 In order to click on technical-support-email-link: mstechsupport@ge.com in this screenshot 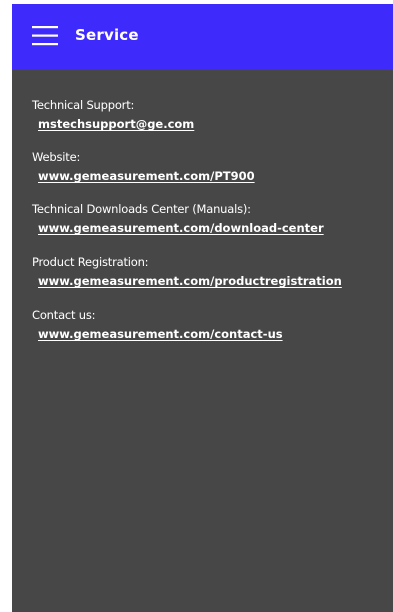, I will do `click(116, 124)`.